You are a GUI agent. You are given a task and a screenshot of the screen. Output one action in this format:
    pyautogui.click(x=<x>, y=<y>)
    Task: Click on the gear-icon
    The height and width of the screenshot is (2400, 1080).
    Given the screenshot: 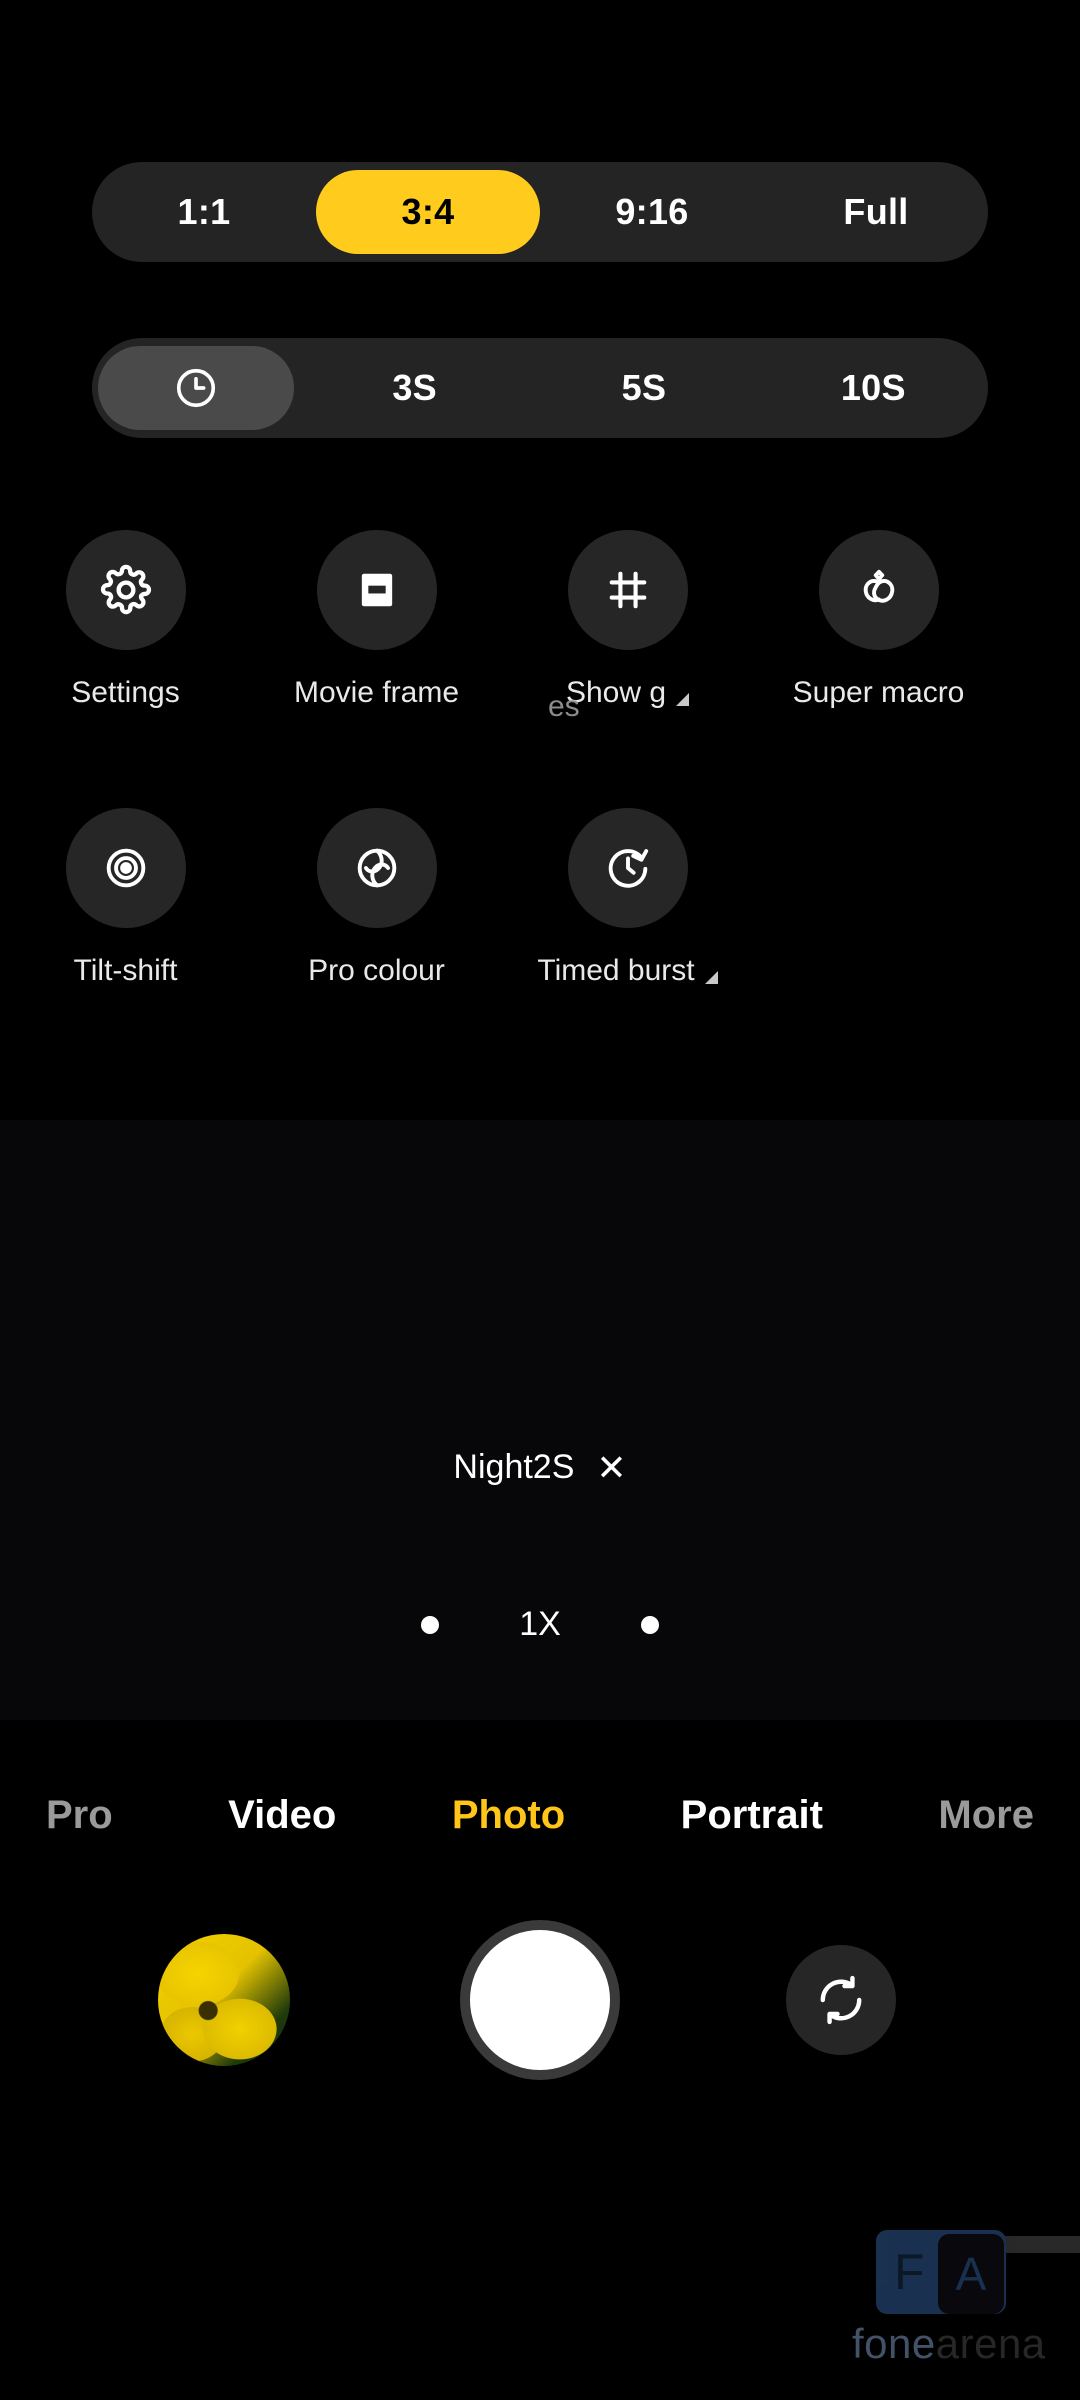 What is the action you would take?
    pyautogui.click(x=126, y=590)
    